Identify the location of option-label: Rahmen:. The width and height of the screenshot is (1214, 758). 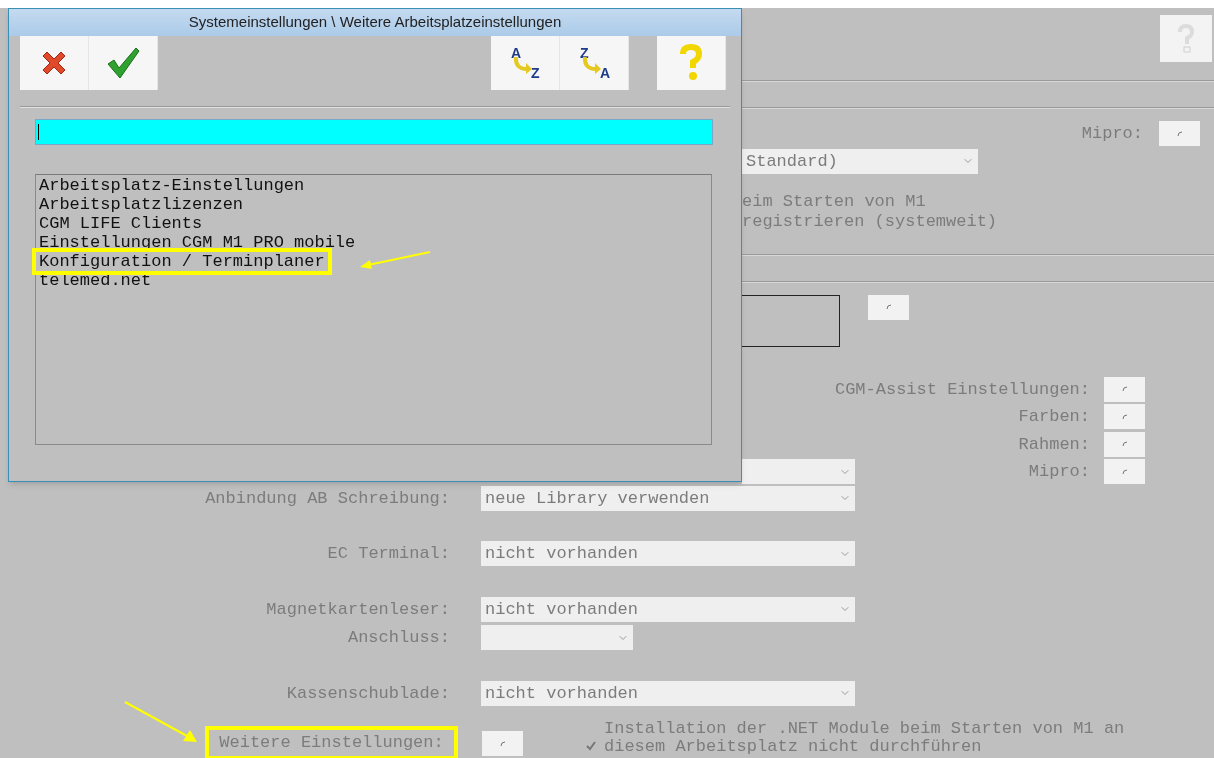
(1054, 444).